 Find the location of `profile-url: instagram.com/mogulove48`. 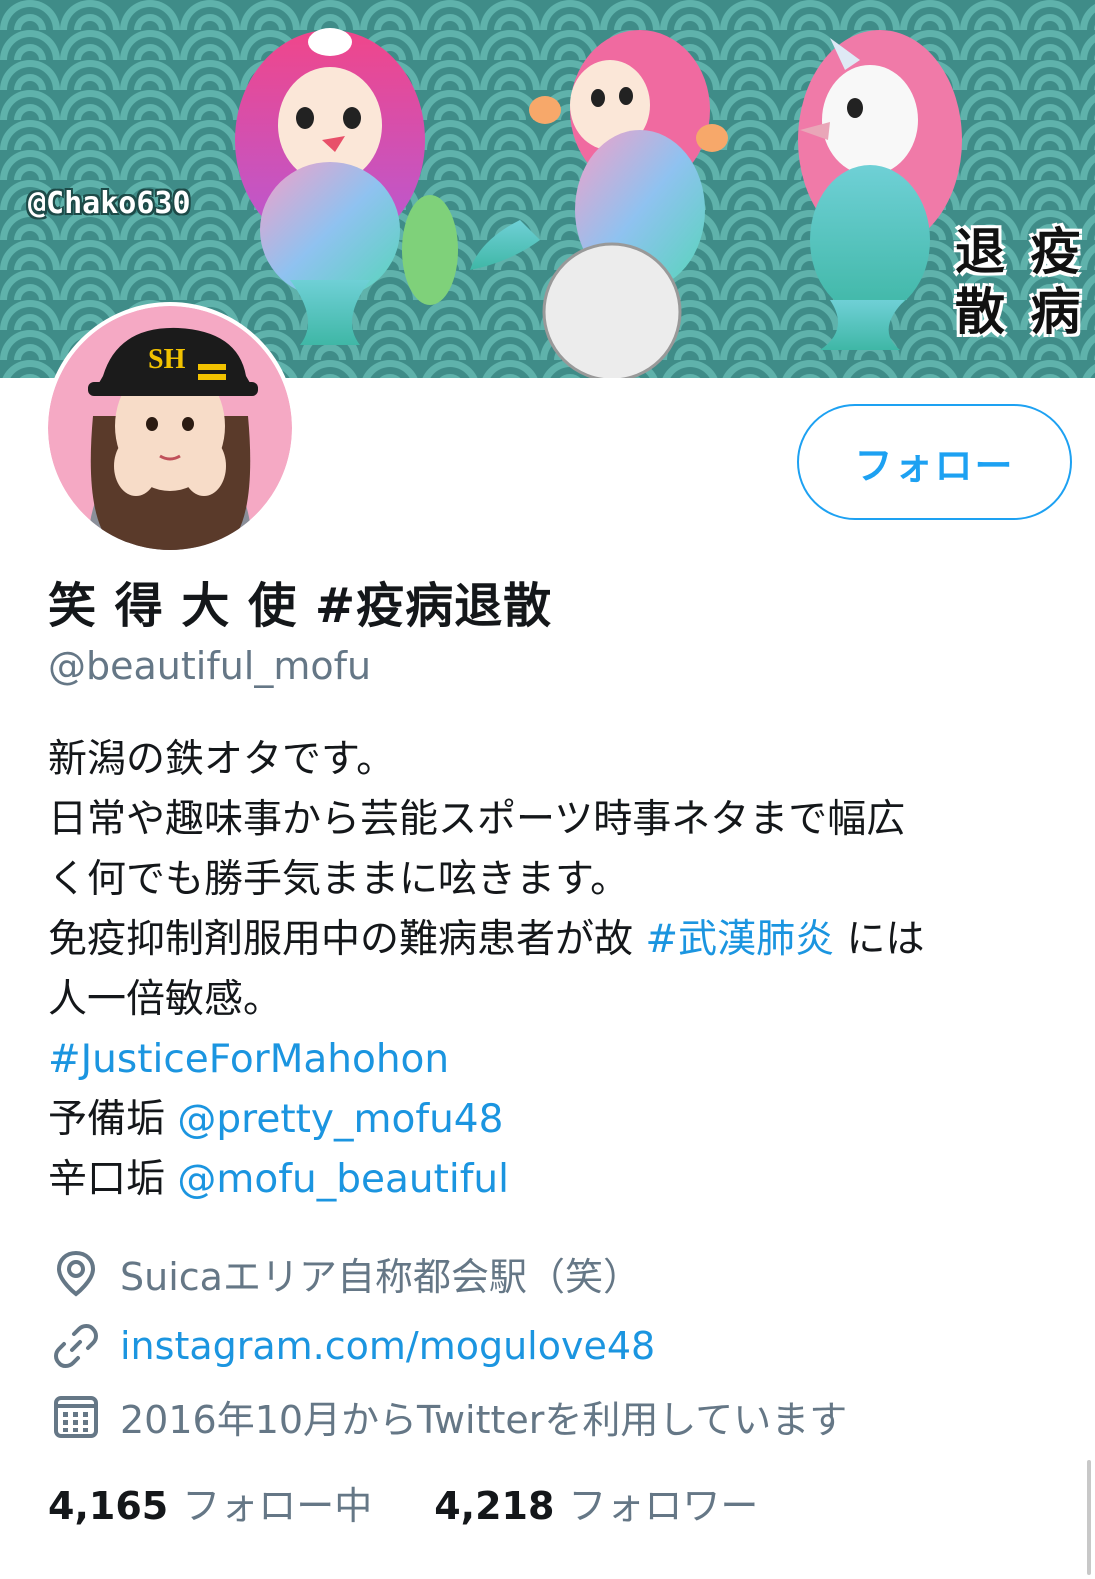

profile-url: instagram.com/mogulove48 is located at coordinates (352, 1346).